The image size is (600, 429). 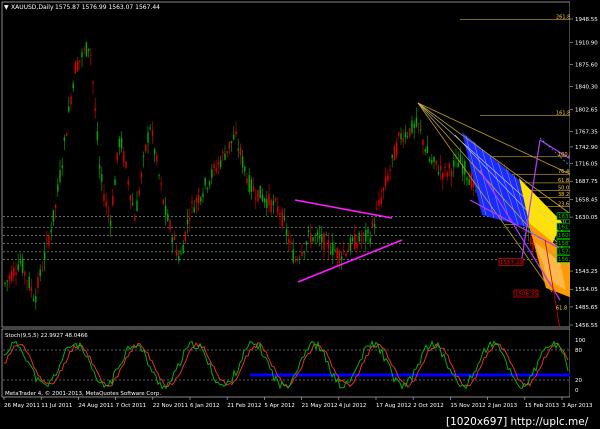 What do you see at coordinates (279, 406) in the screenshot?
I see `date-tick-label: 5 Apr 2012` at bounding box center [279, 406].